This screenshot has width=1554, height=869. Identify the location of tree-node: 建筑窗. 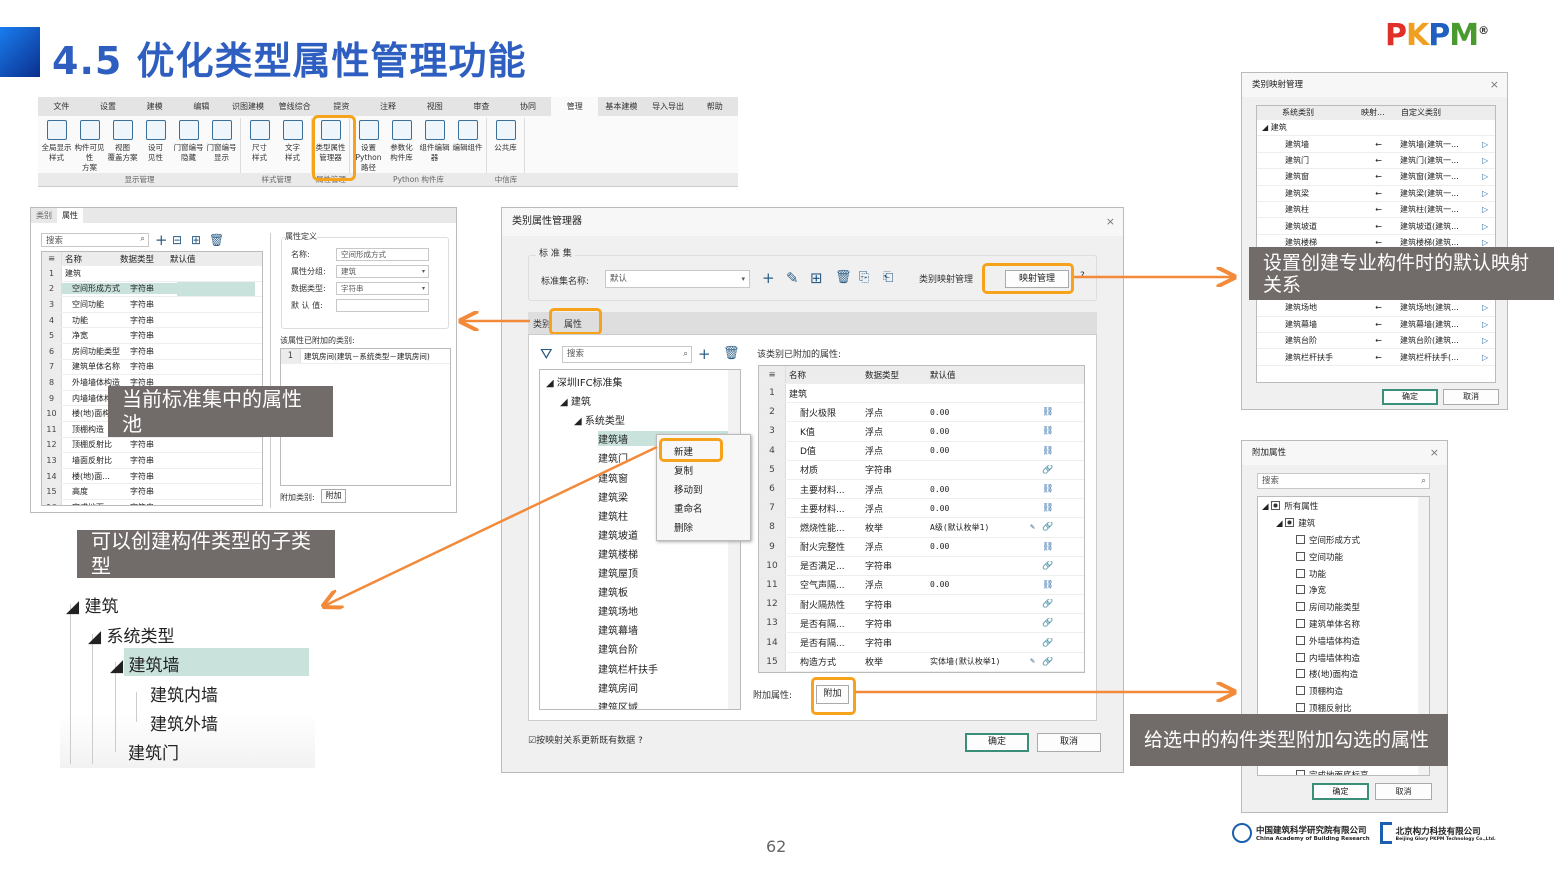
(613, 477).